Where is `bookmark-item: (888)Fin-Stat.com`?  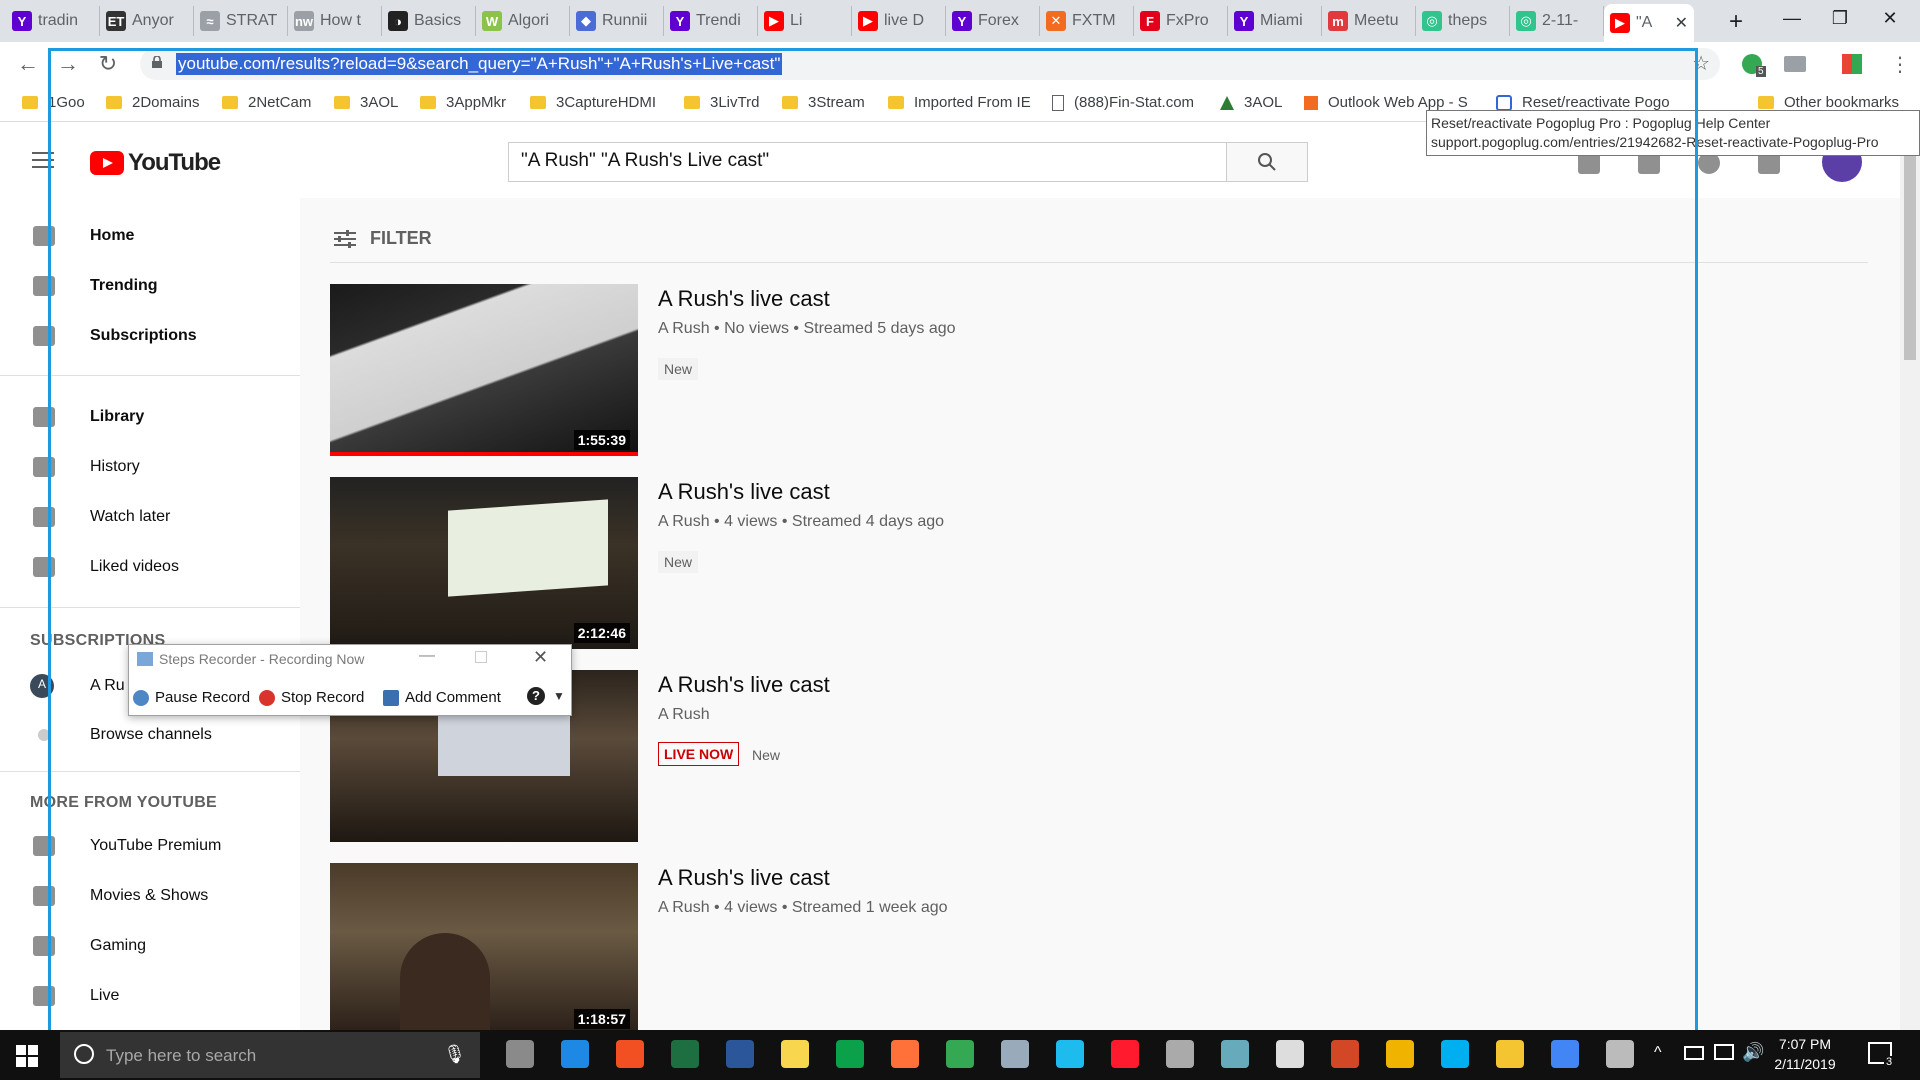
bookmark-item: (888)Fin-Stat.com is located at coordinates (1123, 102).